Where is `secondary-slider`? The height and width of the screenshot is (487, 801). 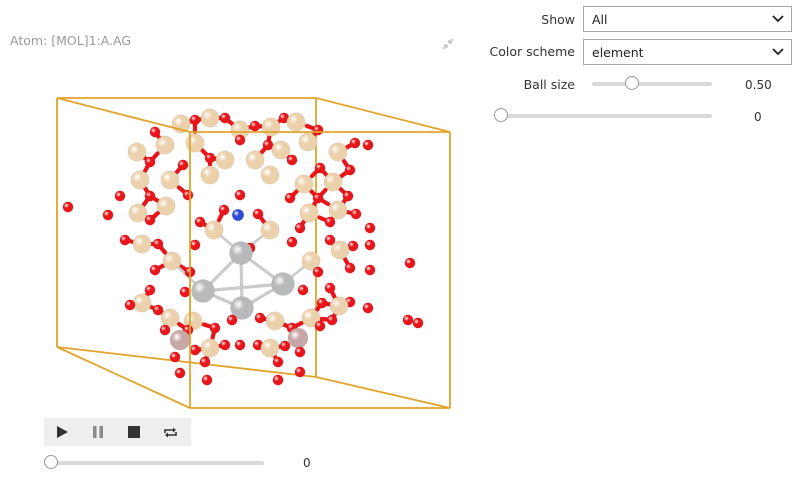
secondary-slider is located at coordinates (603, 116).